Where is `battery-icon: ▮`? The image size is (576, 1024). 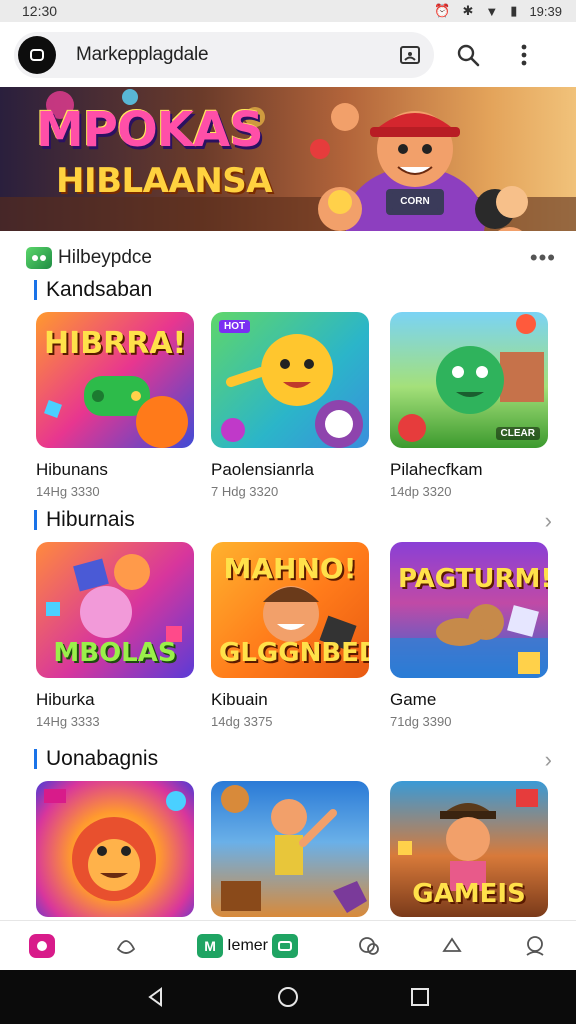
battery-icon: ▮ is located at coordinates (514, 10).